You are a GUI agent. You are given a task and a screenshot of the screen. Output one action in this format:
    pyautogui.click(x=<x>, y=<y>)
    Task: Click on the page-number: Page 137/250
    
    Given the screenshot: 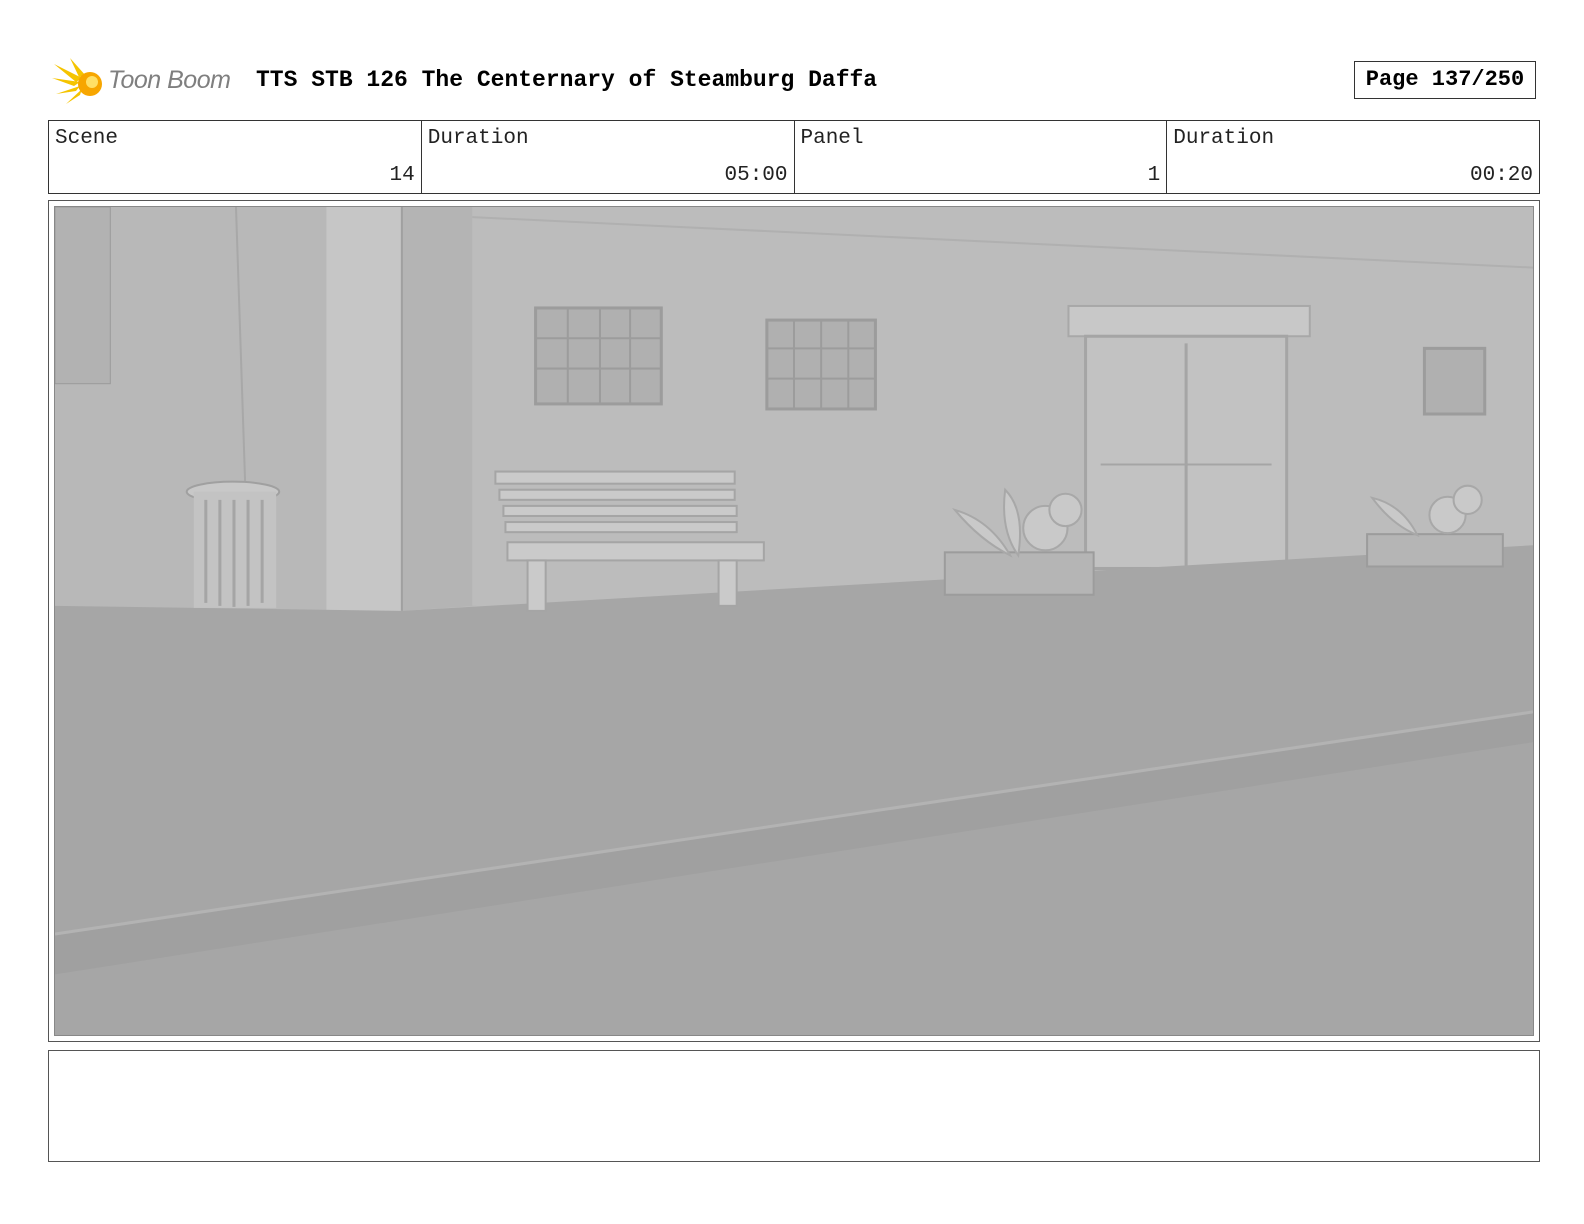 What is the action you would take?
    pyautogui.click(x=1445, y=80)
    